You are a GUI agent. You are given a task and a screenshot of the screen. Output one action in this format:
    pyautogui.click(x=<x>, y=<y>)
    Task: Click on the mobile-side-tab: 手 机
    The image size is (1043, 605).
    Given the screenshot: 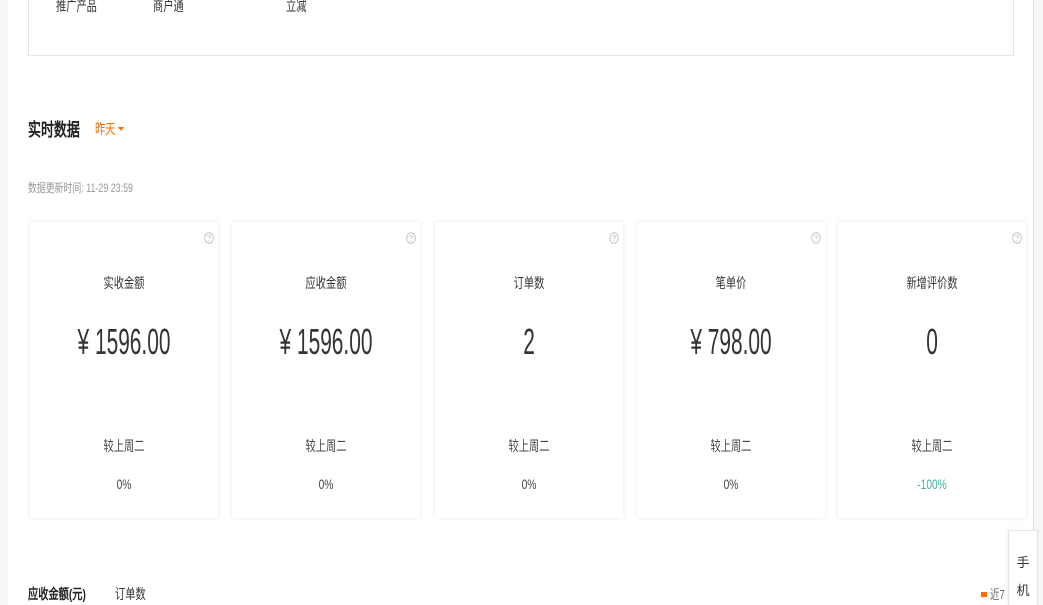 What is the action you would take?
    pyautogui.click(x=1023, y=567)
    